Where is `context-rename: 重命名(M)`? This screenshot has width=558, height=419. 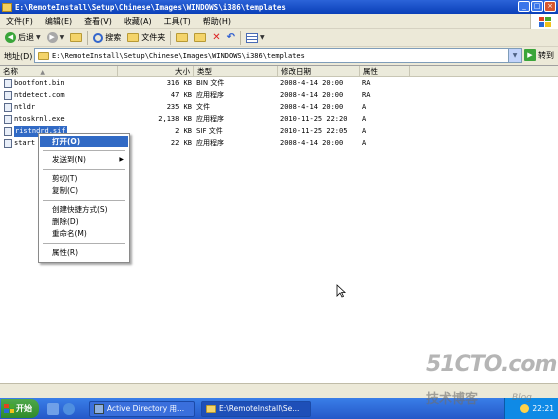
context-rename: 重命名(M) is located at coordinates (84, 233).